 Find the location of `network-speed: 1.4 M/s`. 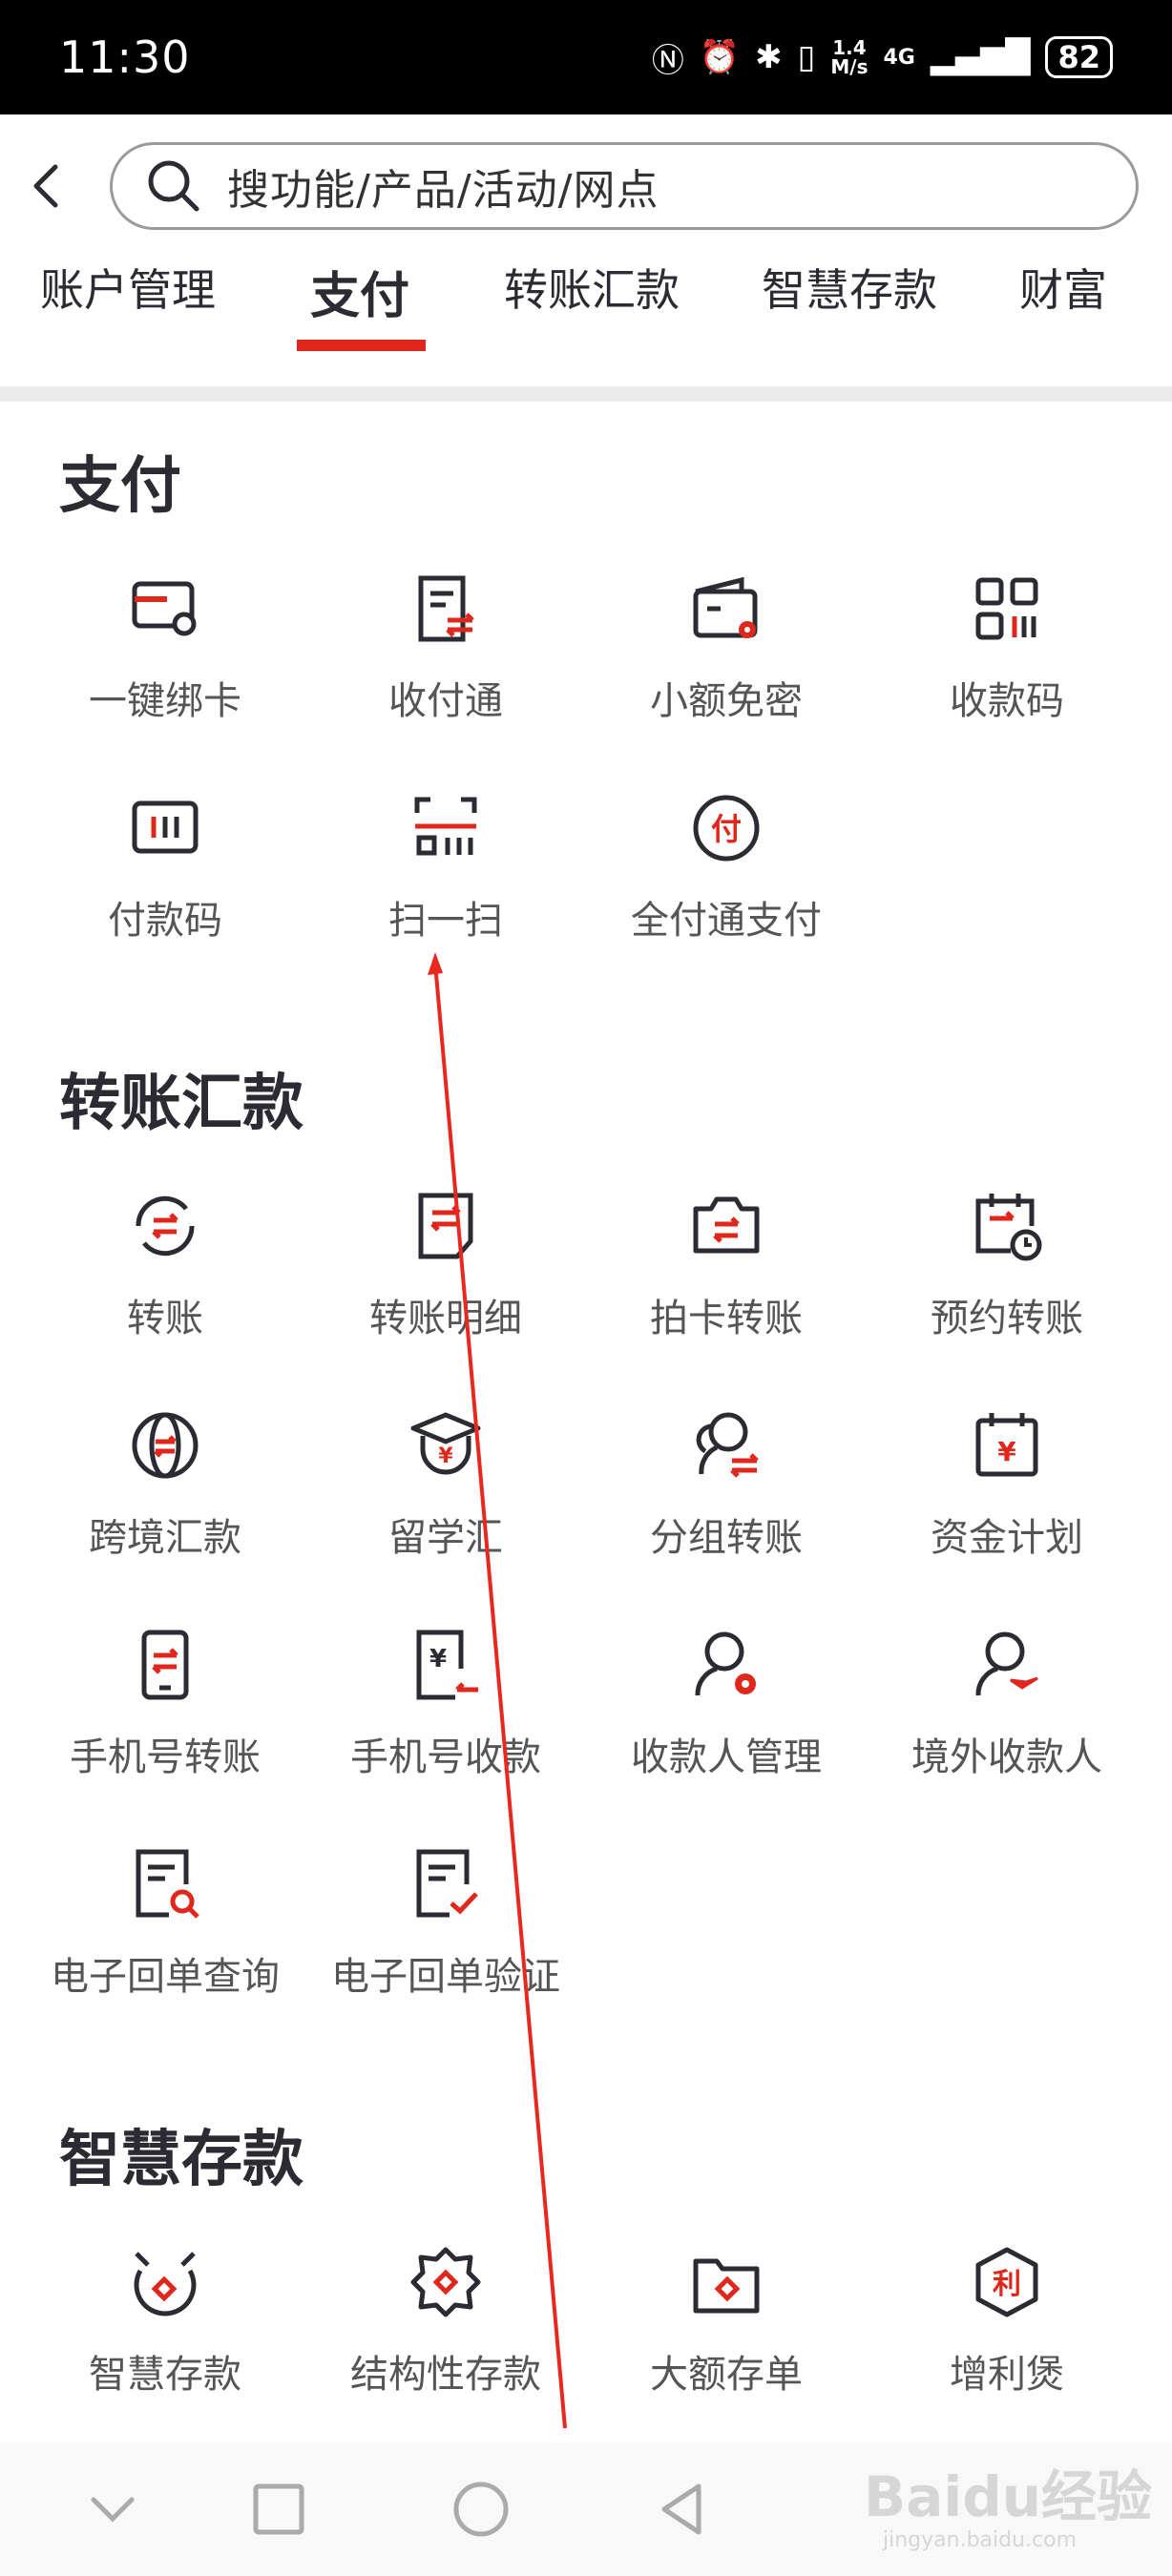

network-speed: 1.4 M/s is located at coordinates (849, 57).